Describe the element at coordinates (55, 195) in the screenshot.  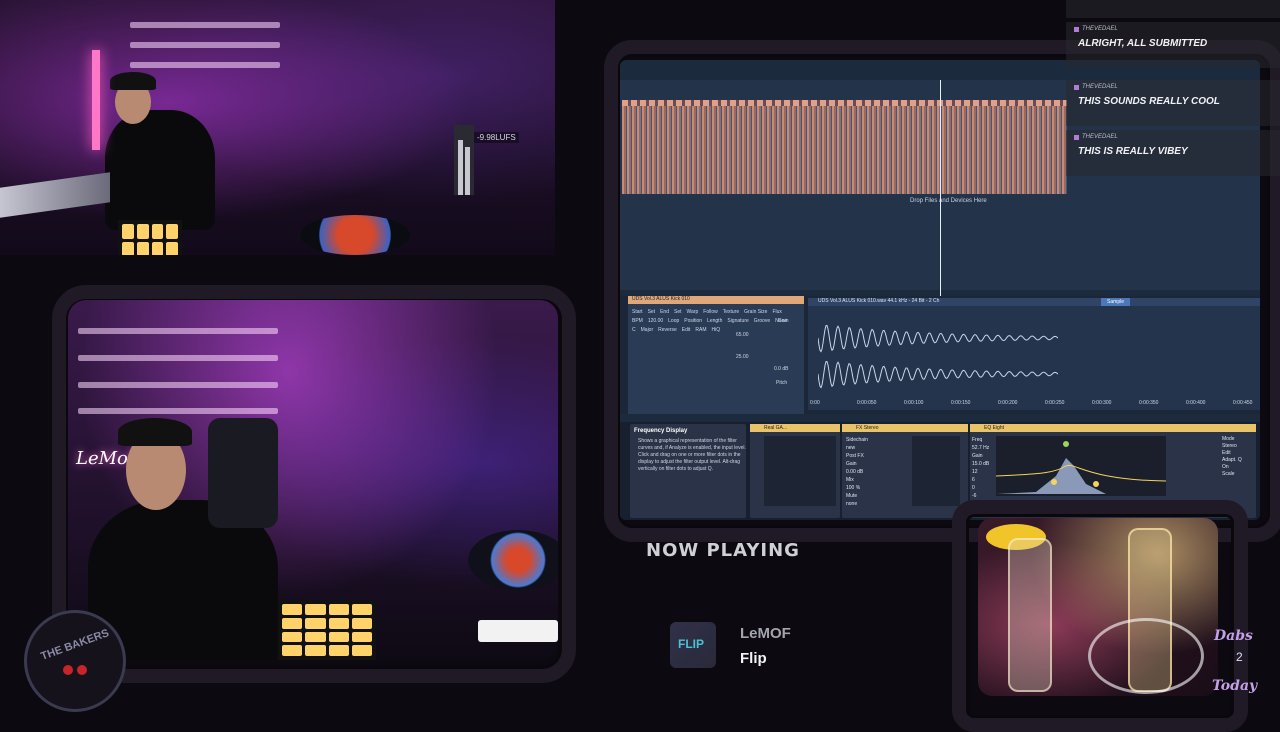
I see `keyboard` at that location.